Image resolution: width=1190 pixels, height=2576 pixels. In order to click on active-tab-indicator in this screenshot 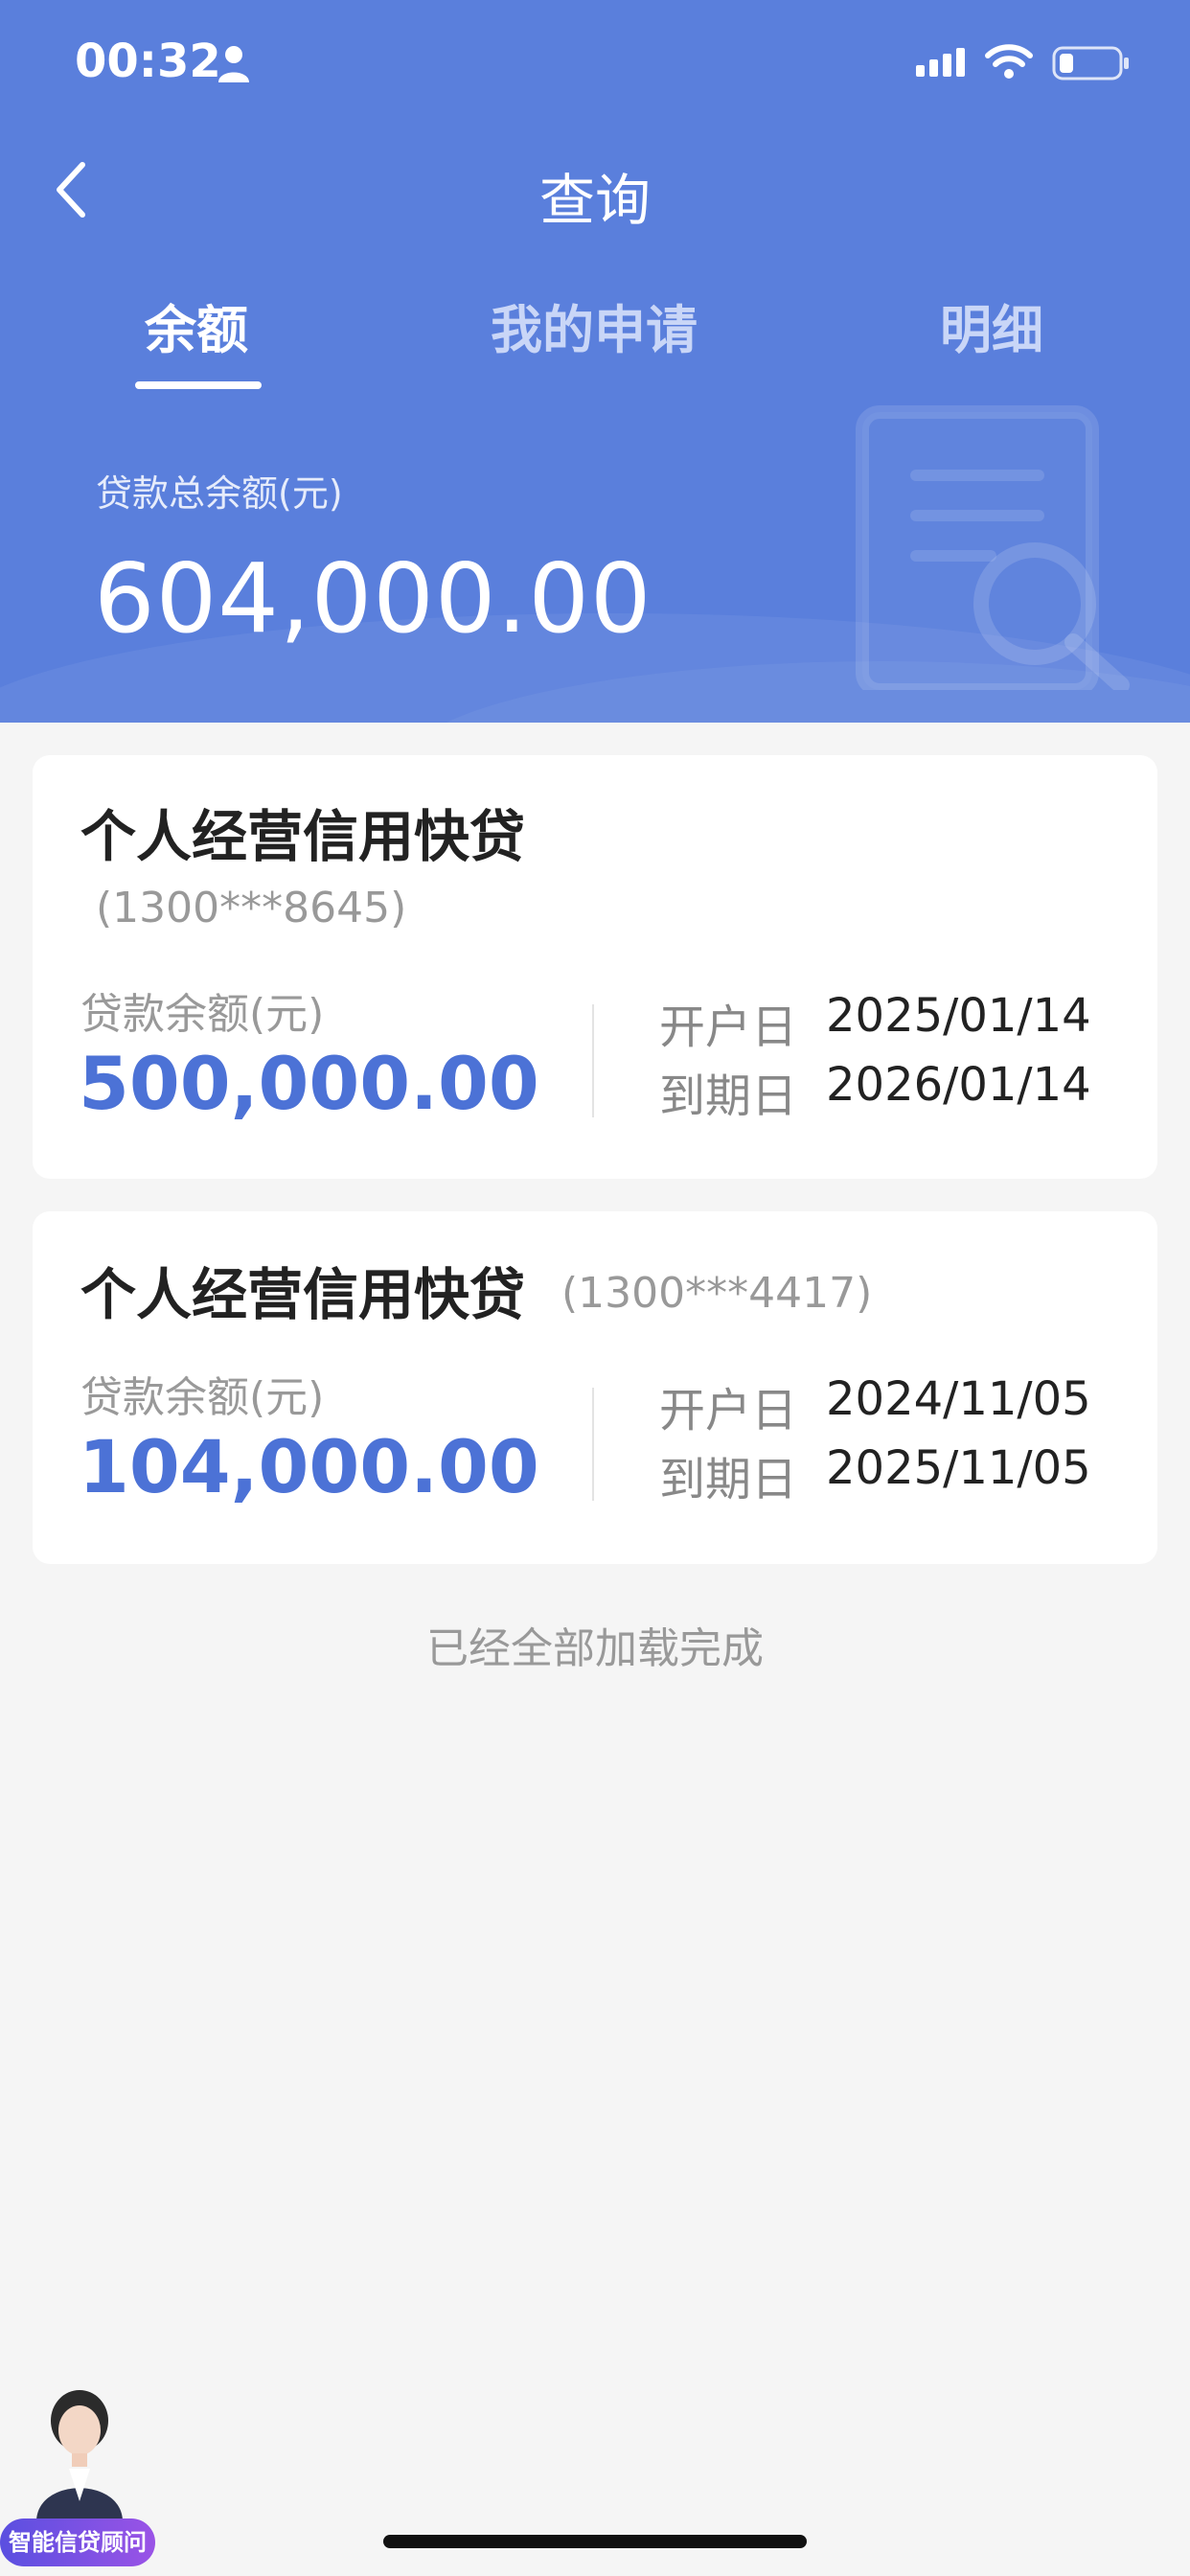, I will do `click(199, 385)`.